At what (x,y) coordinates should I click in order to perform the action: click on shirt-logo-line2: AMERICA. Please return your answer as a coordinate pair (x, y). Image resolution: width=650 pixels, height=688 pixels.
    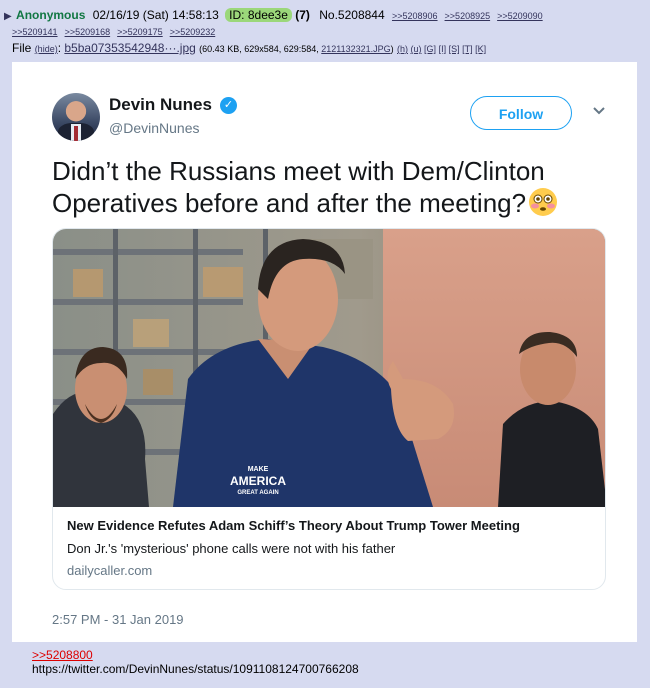
    Looking at the image, I should click on (258, 481).